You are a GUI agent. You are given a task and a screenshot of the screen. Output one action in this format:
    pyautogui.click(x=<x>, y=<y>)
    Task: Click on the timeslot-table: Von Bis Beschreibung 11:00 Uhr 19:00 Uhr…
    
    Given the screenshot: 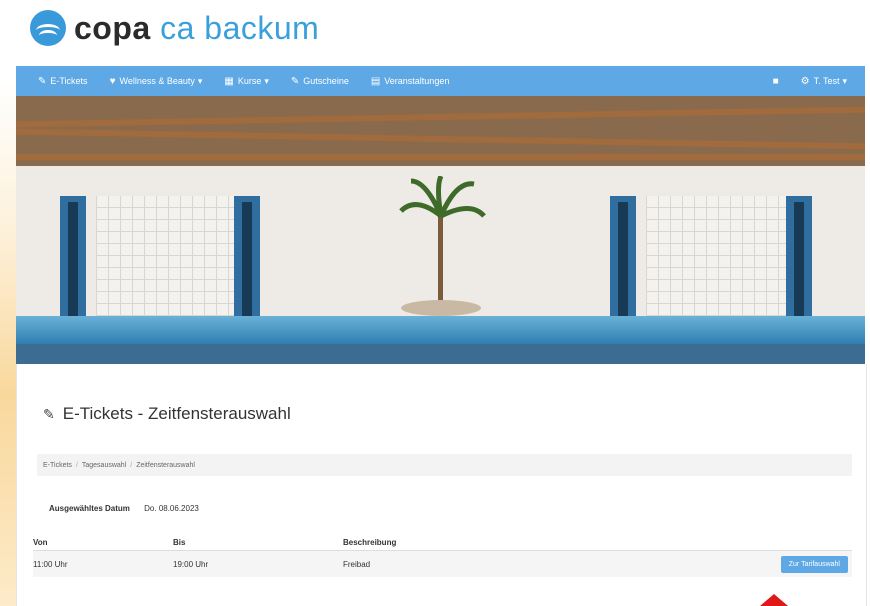 What is the action you would take?
    pyautogui.click(x=442, y=555)
    